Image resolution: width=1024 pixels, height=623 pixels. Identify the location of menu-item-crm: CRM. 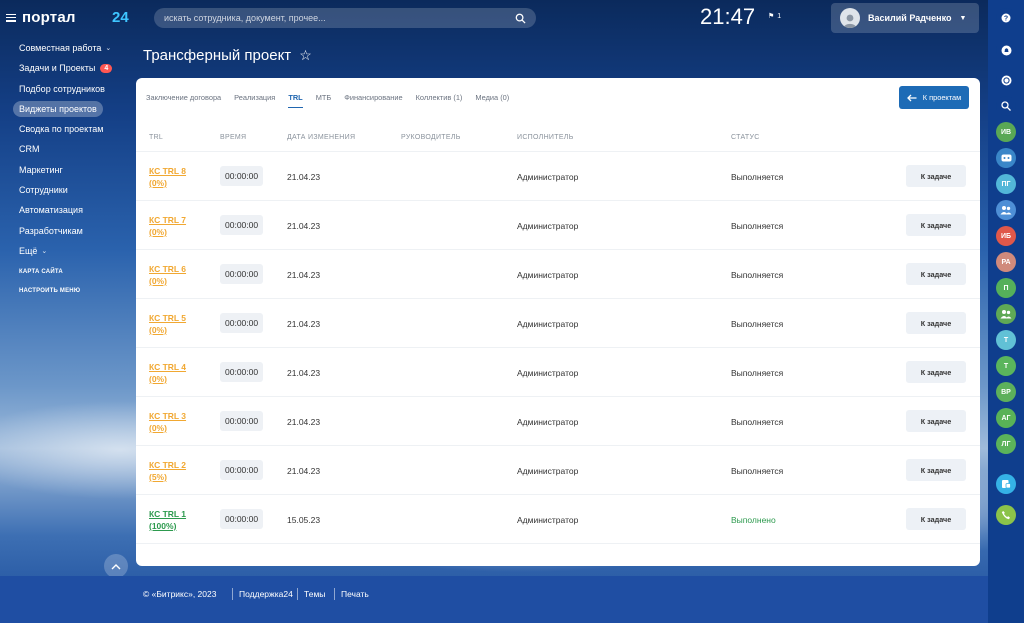
(73, 149).